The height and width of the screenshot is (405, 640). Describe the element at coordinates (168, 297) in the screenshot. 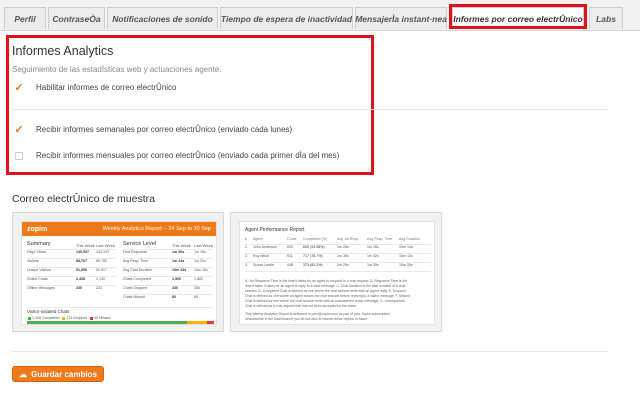

I see `service-row: Chats Missed 80 60` at that location.